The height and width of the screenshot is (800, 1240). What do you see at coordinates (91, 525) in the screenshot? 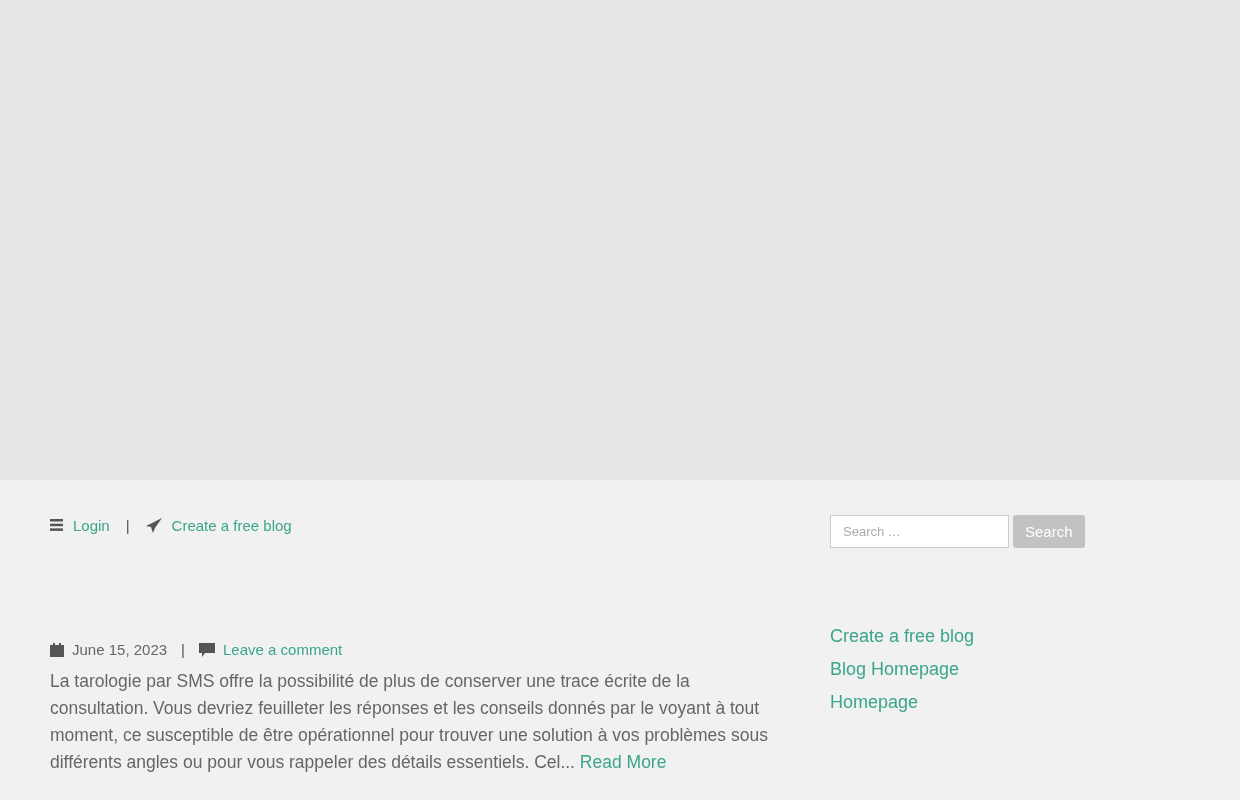
I see `nav-link: Login` at bounding box center [91, 525].